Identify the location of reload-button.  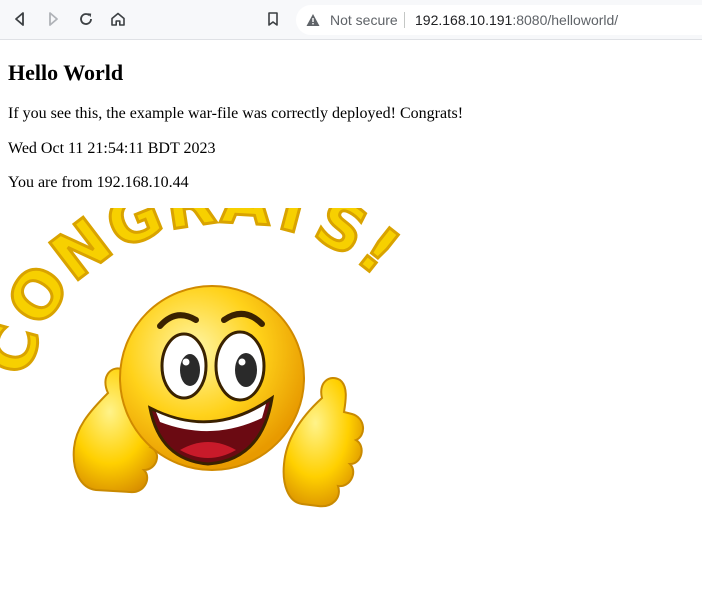
(86, 19).